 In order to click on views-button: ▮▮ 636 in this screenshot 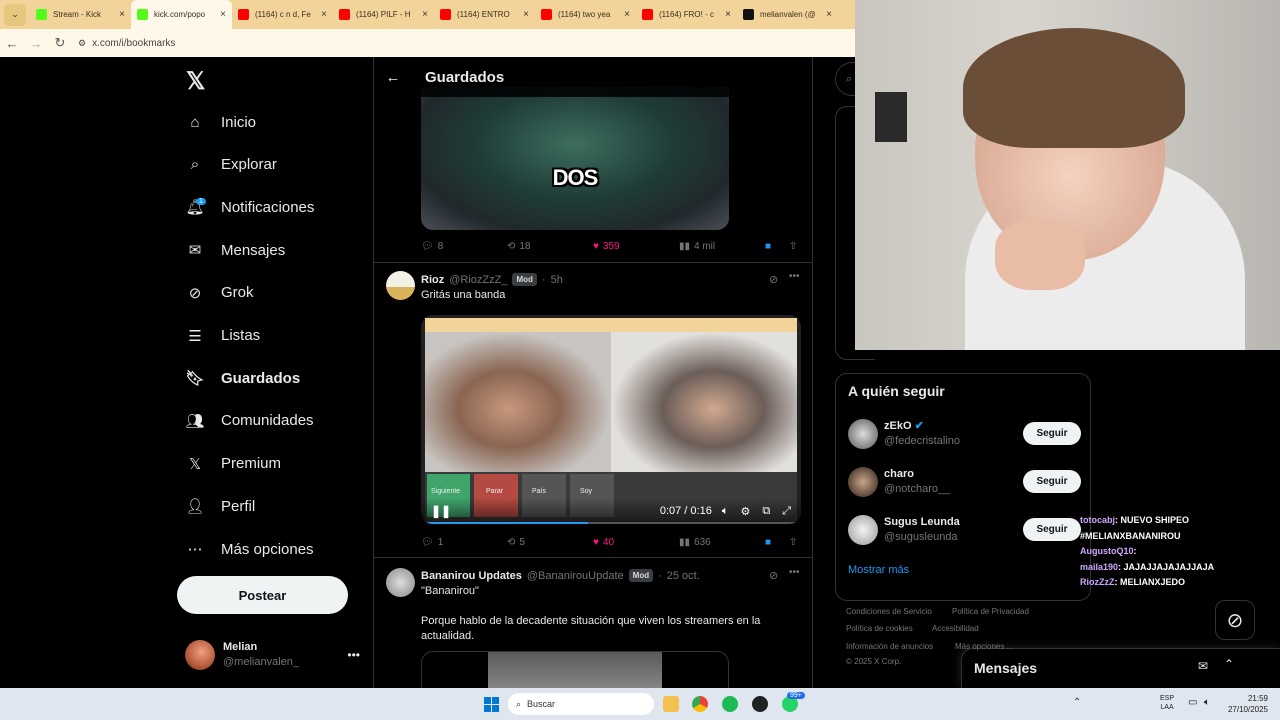, I will do `click(695, 542)`.